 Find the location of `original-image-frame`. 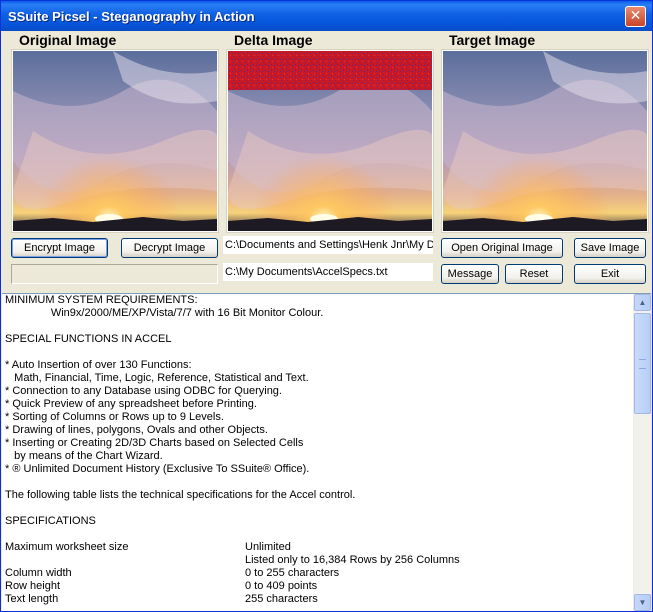

original-image-frame is located at coordinates (115, 141).